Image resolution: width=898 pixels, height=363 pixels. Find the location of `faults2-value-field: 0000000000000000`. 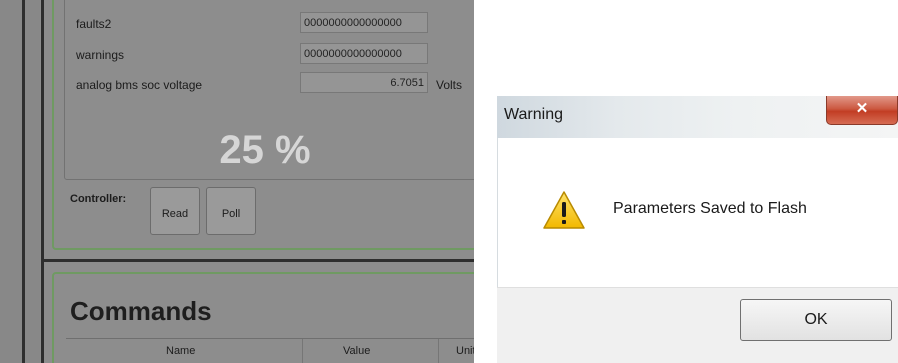

faults2-value-field: 0000000000000000 is located at coordinates (364, 22).